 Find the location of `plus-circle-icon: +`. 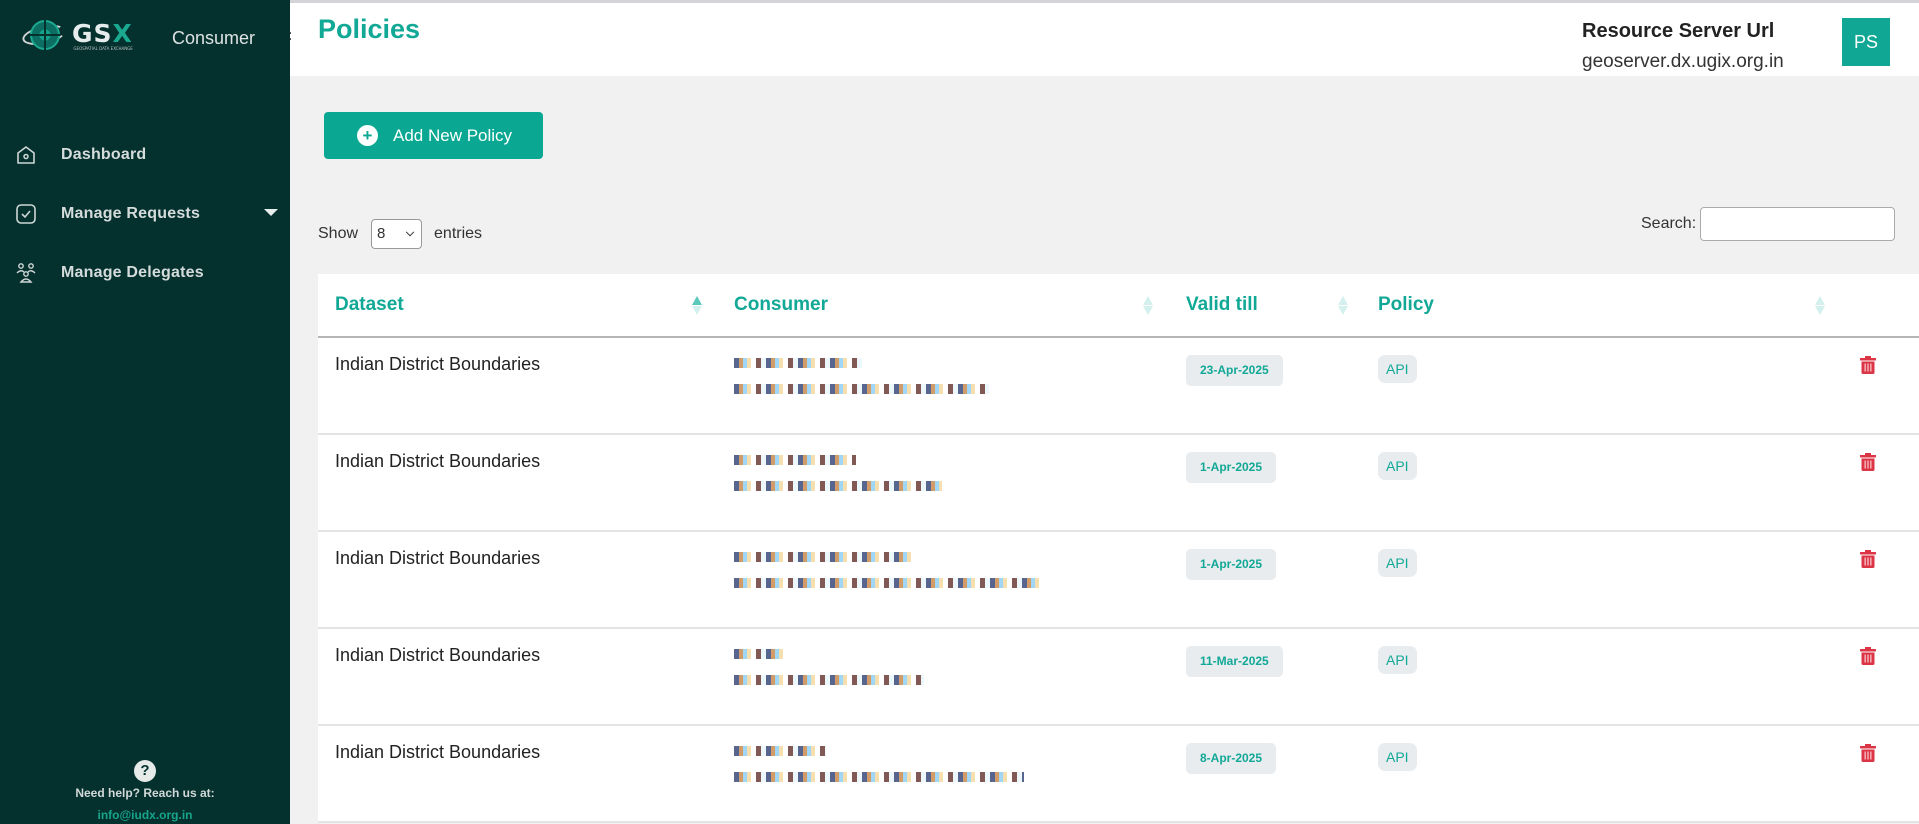

plus-circle-icon: + is located at coordinates (367, 135).